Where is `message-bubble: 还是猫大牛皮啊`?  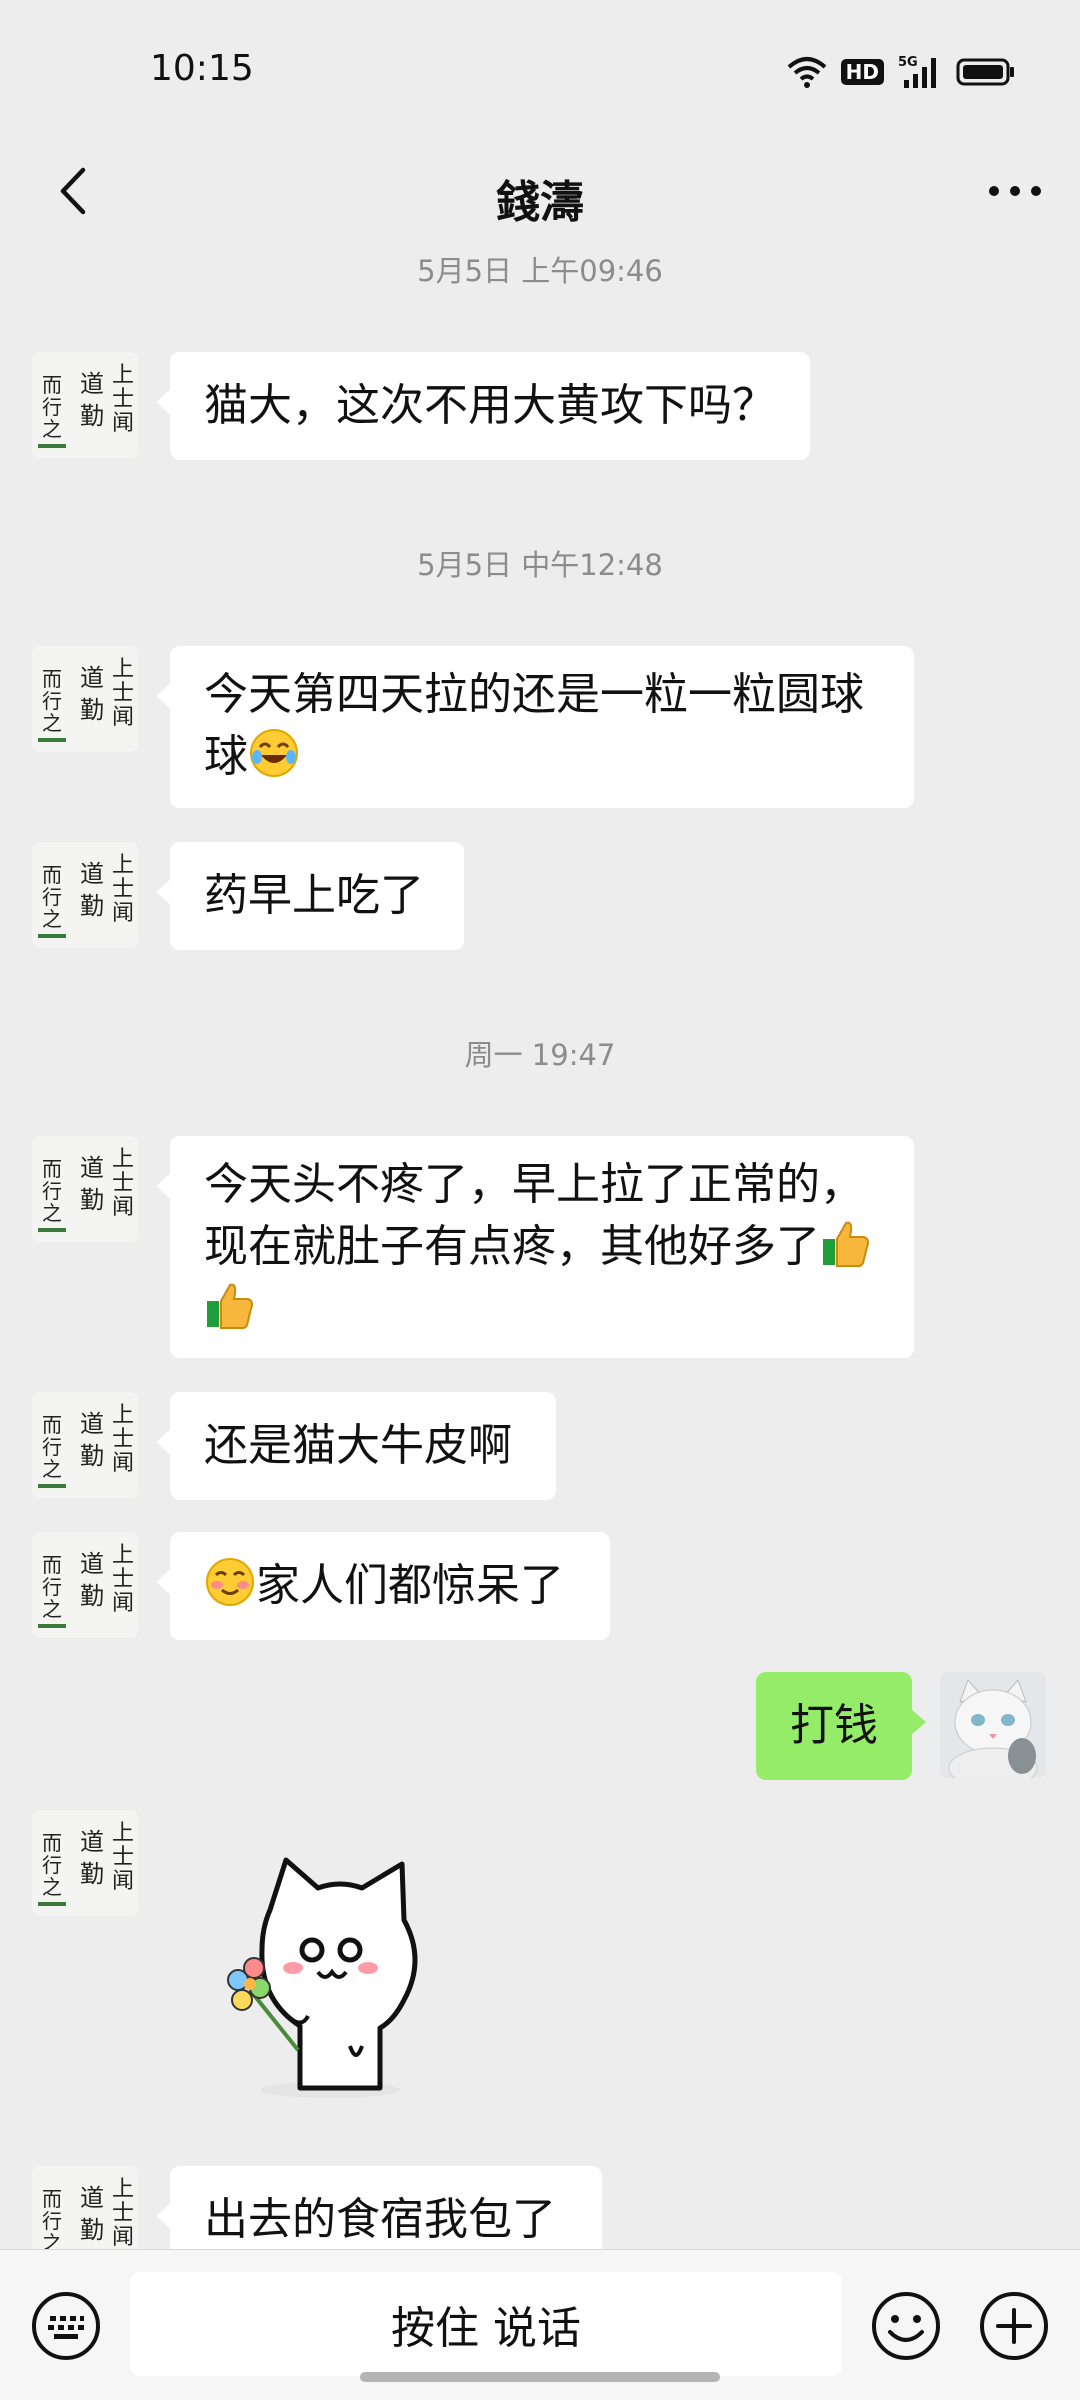 message-bubble: 还是猫大牛皮啊 is located at coordinates (356, 1446).